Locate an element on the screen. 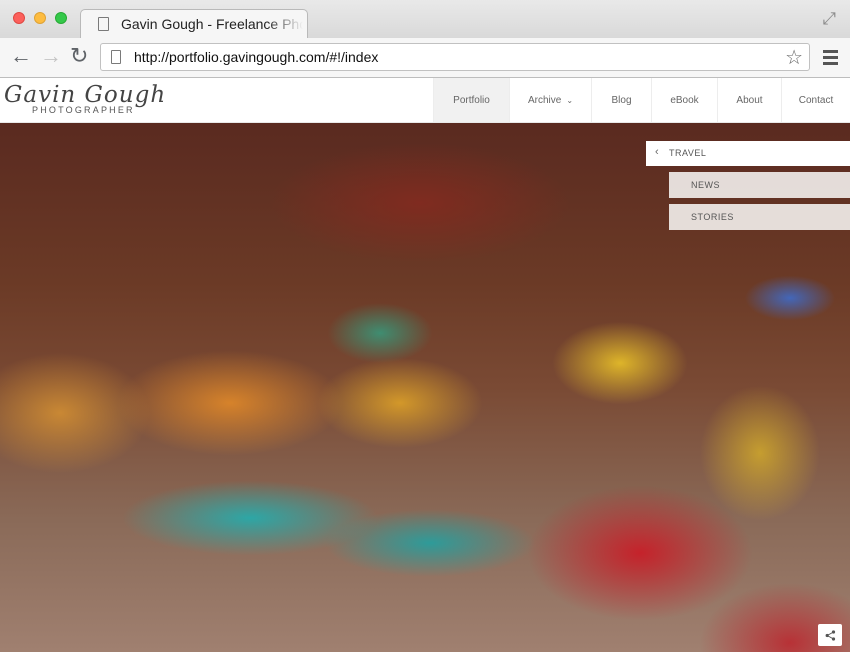  browser-menu-icon is located at coordinates (830, 59).